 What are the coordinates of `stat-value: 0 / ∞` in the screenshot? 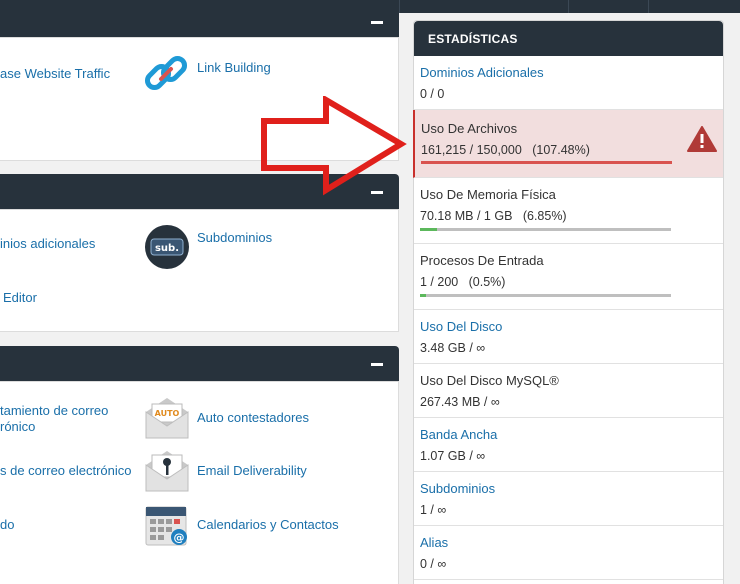 It's located at (433, 564).